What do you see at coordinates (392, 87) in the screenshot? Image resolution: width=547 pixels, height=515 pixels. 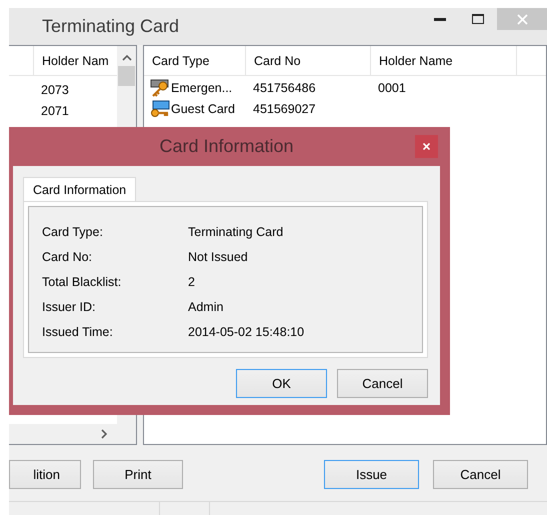 I see `table-cell-text: 0001` at bounding box center [392, 87].